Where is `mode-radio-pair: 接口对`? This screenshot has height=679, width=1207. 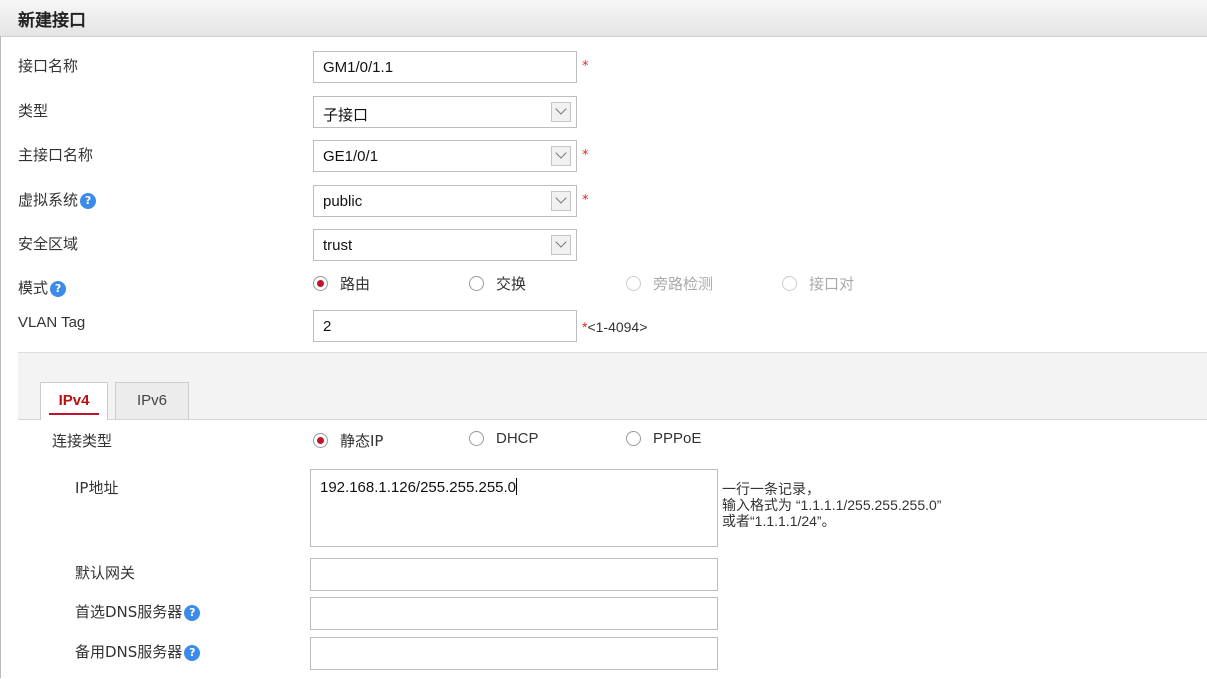
mode-radio-pair: 接口对 is located at coordinates (818, 283).